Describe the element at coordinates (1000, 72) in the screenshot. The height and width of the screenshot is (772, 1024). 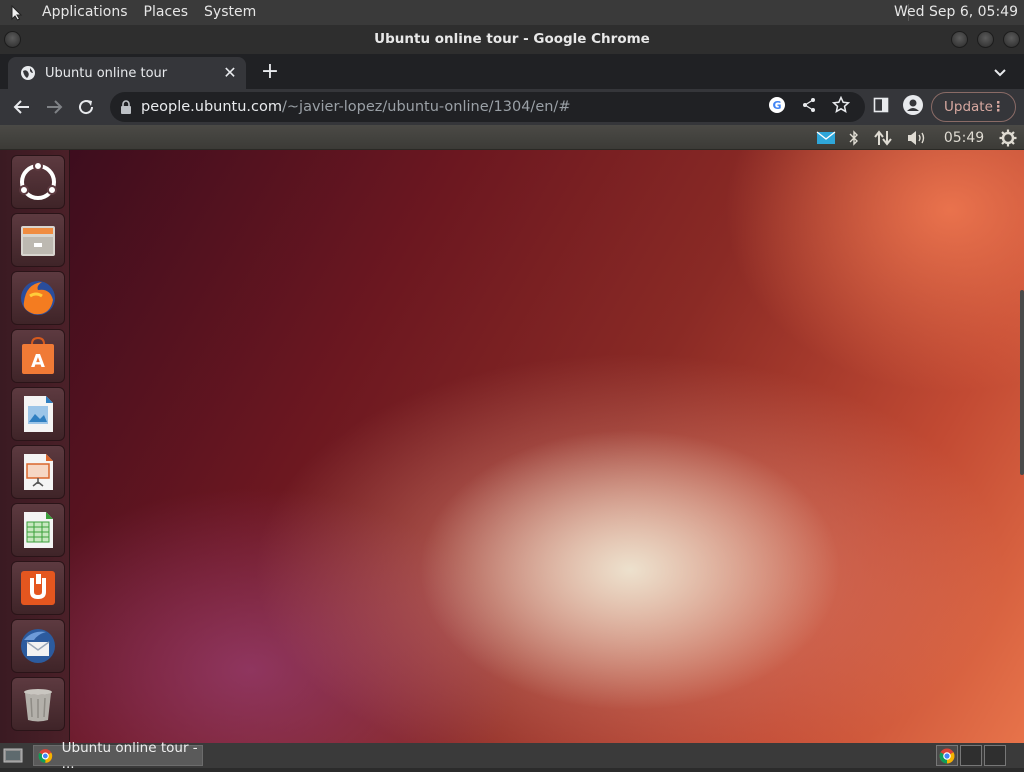
I see `tab-search-chevron-icon` at that location.